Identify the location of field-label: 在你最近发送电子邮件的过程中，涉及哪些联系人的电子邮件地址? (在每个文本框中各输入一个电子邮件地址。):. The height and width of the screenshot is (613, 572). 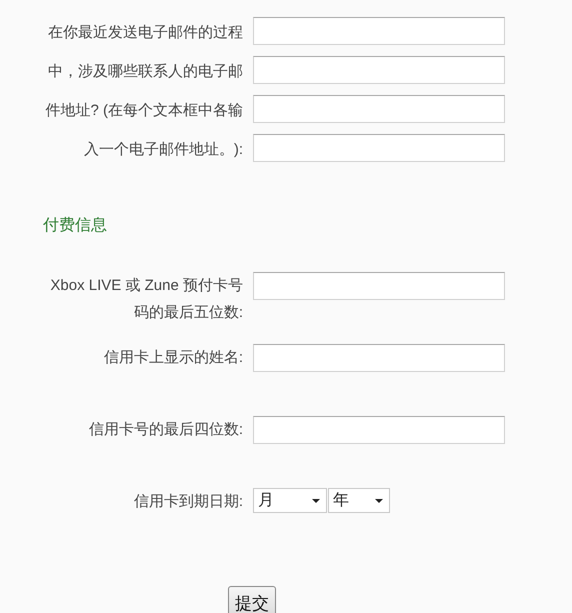
(143, 91).